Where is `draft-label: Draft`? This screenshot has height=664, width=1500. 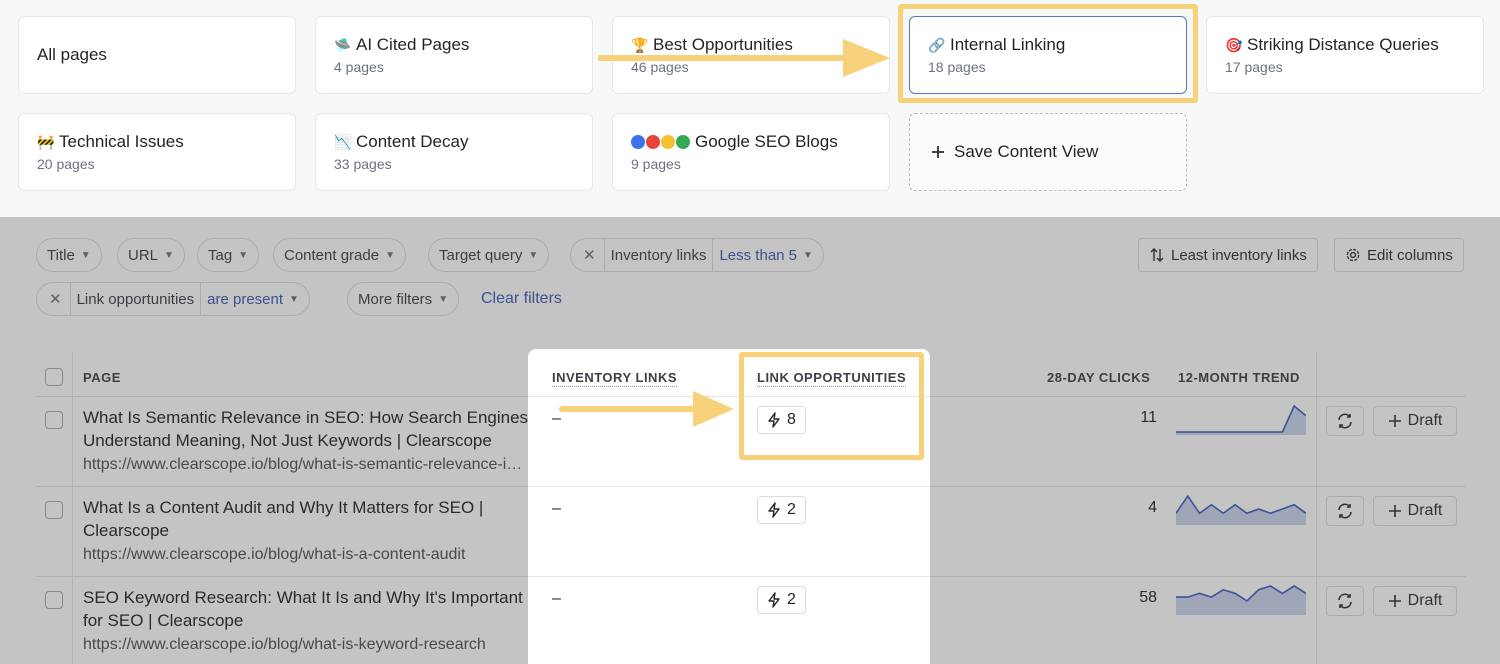
draft-label: Draft is located at coordinates (1425, 600).